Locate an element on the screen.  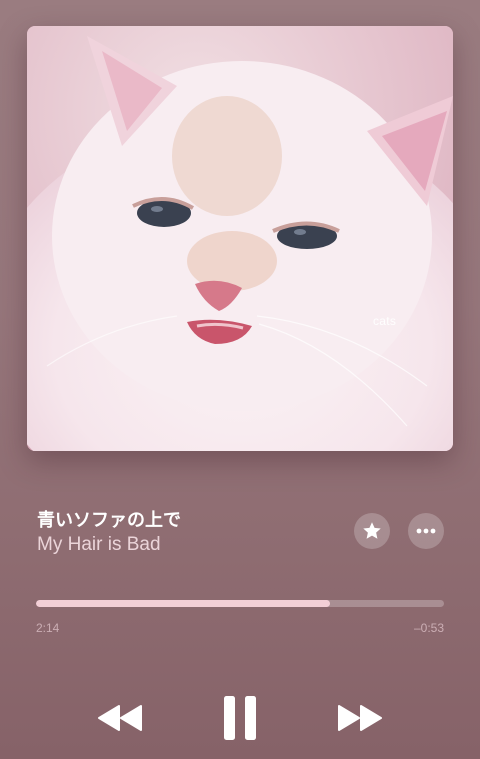
fast-forward-button is located at coordinates (360, 718).